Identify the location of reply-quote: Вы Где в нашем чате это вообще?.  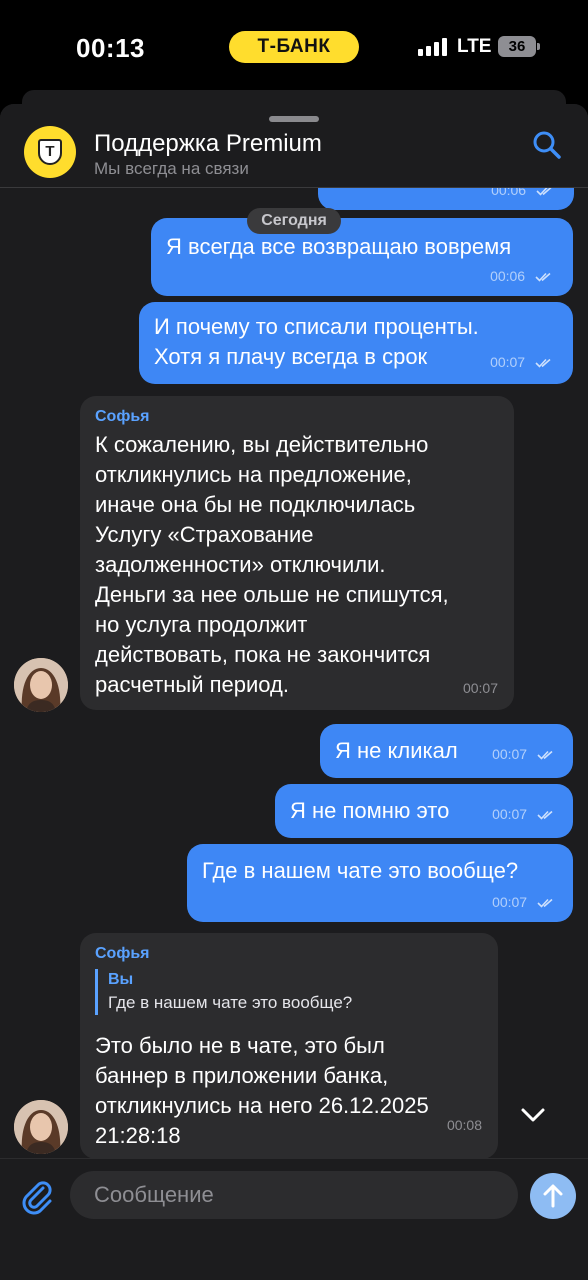
(289, 992).